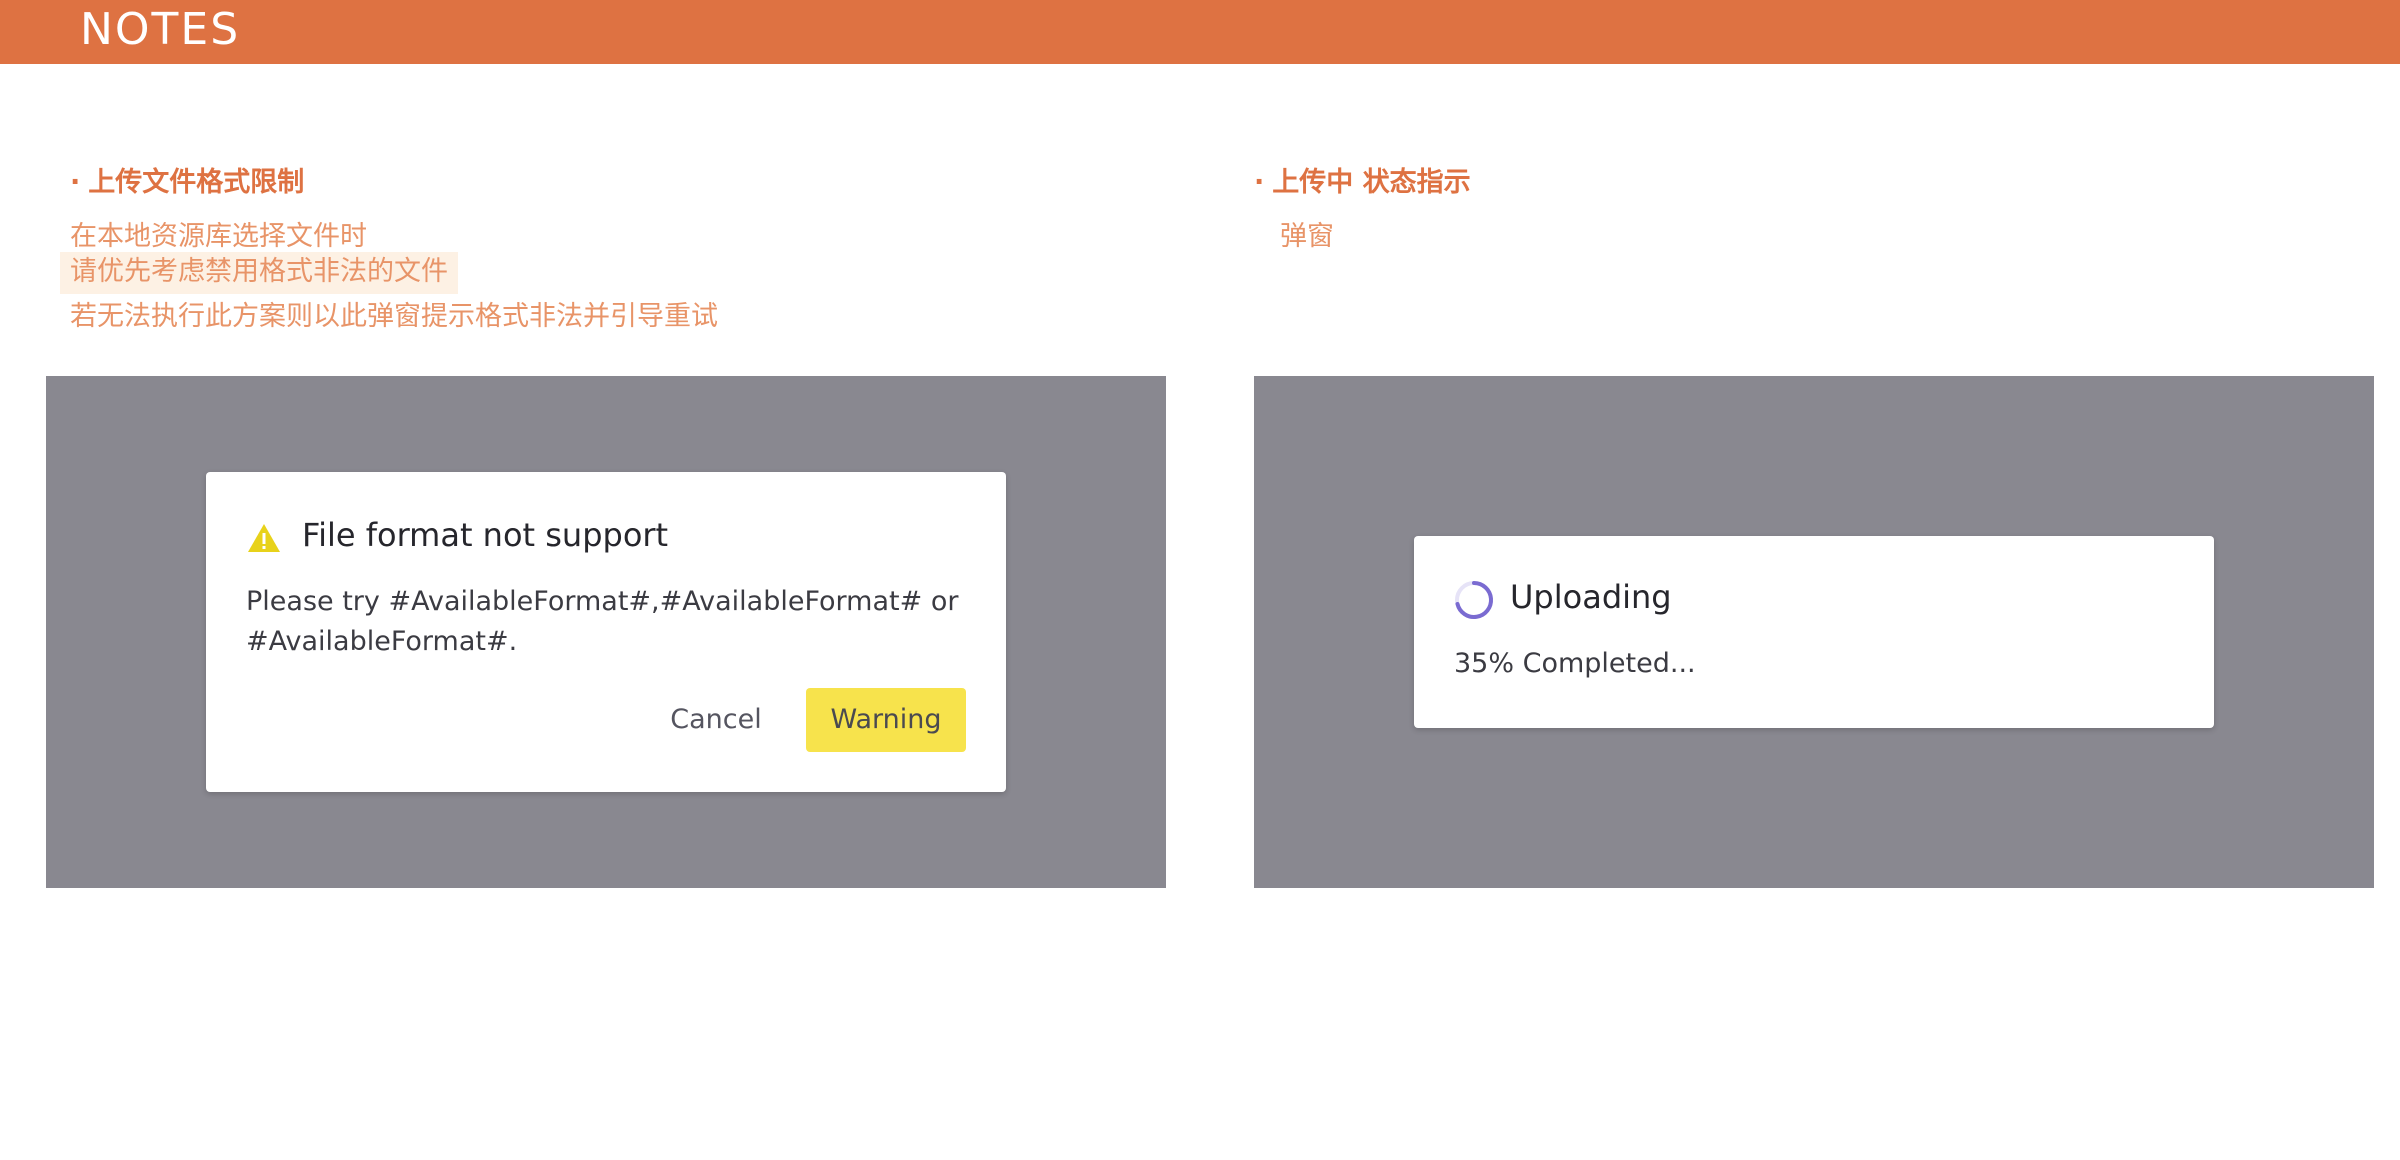 The height and width of the screenshot is (1160, 2400). What do you see at coordinates (1591, 597) in the screenshot?
I see `dialog-title: Uploading` at bounding box center [1591, 597].